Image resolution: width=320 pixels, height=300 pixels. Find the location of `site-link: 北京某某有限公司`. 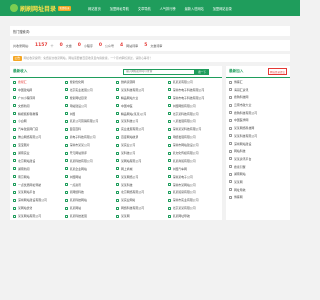

site-link: 北京某某有限公司 is located at coordinates (193, 208).